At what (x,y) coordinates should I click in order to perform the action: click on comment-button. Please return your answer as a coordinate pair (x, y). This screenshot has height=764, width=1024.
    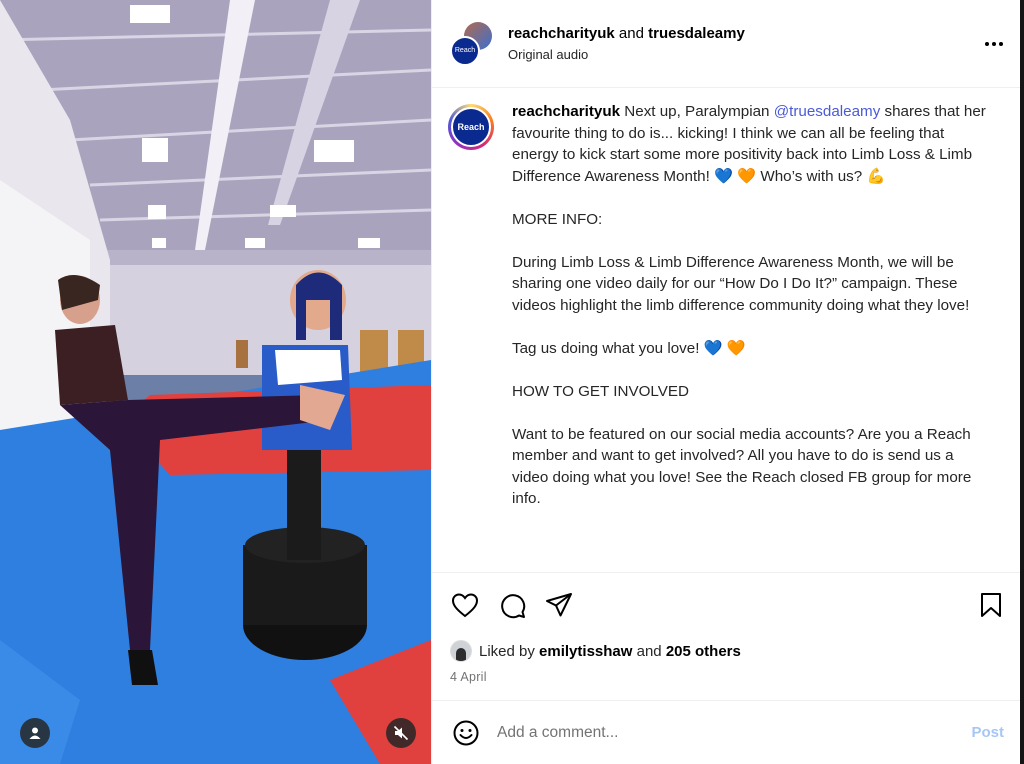
    Looking at the image, I should click on (512, 605).